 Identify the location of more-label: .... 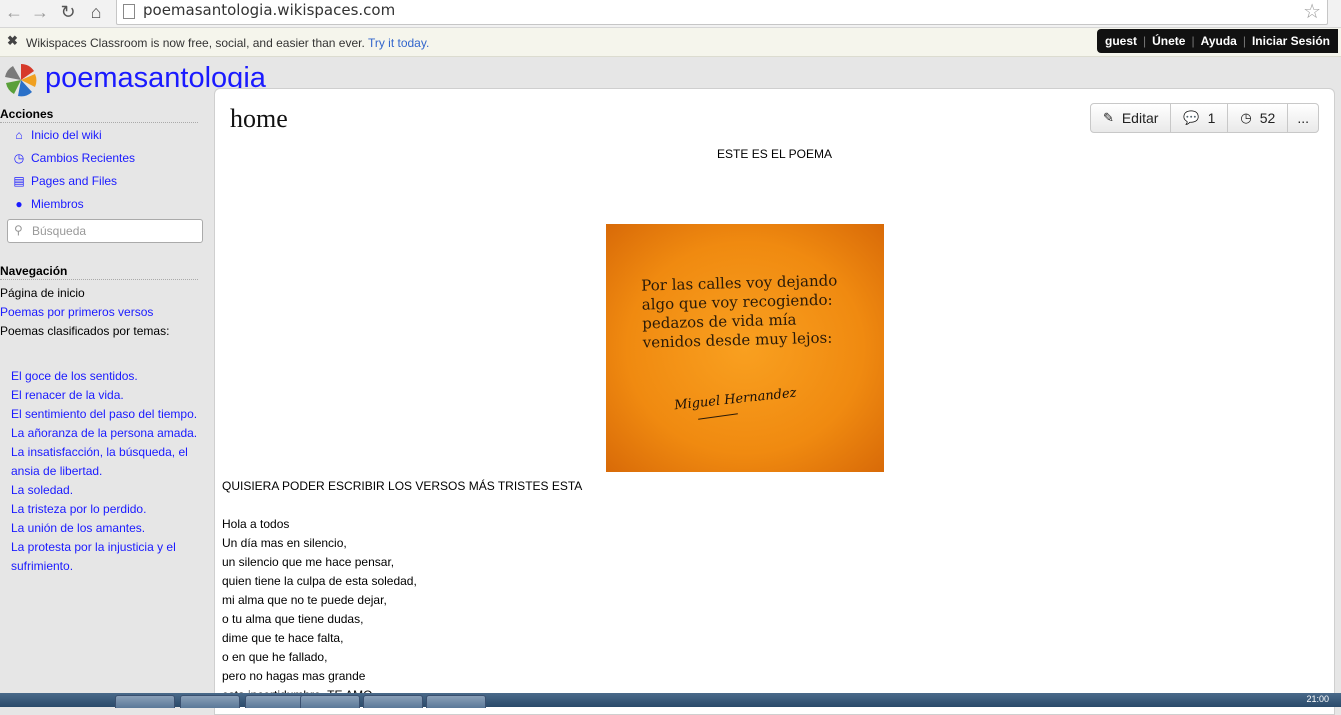
(1303, 118).